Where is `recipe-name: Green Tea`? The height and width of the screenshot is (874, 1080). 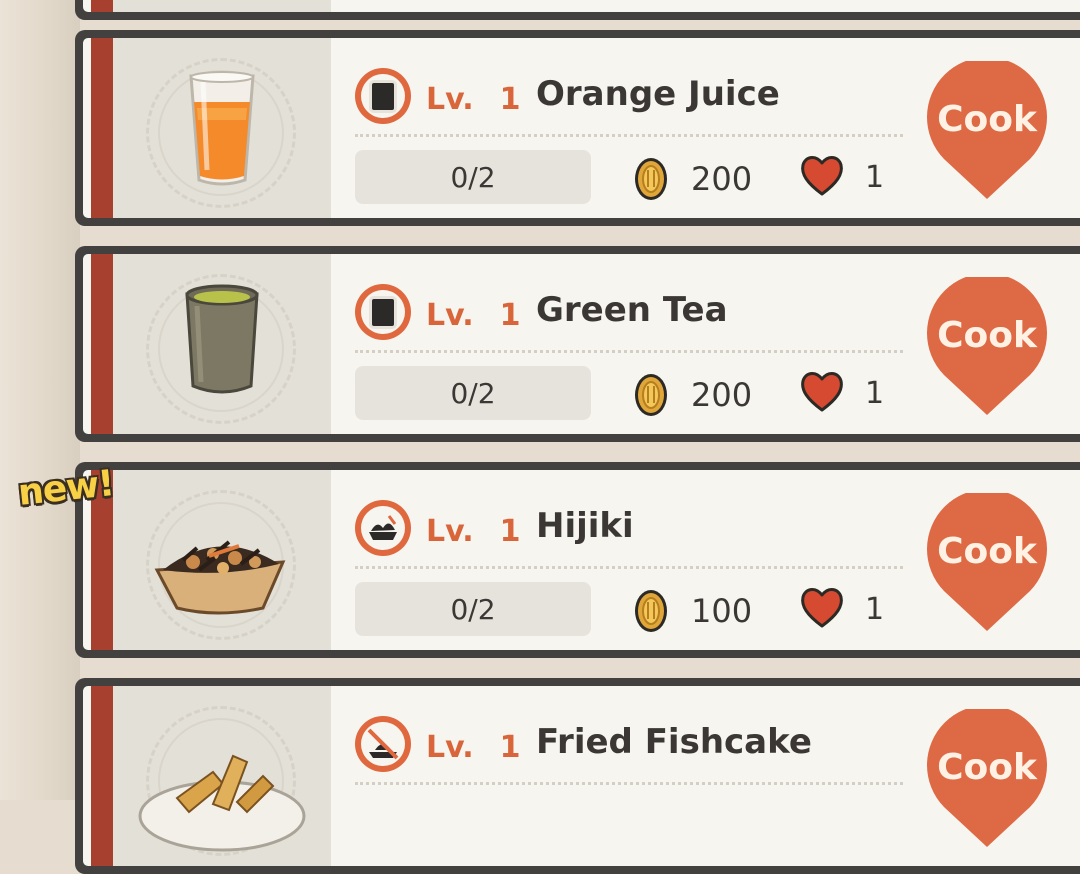
recipe-name: Green Tea is located at coordinates (632, 310).